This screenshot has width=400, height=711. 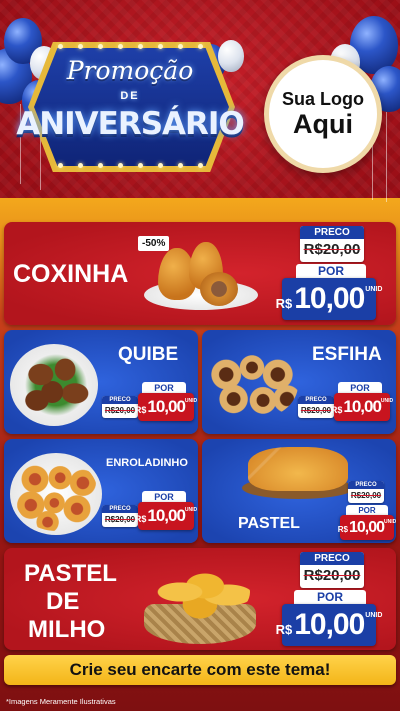 What do you see at coordinates (200, 592) in the screenshot?
I see `pastel-milho-image` at bounding box center [200, 592].